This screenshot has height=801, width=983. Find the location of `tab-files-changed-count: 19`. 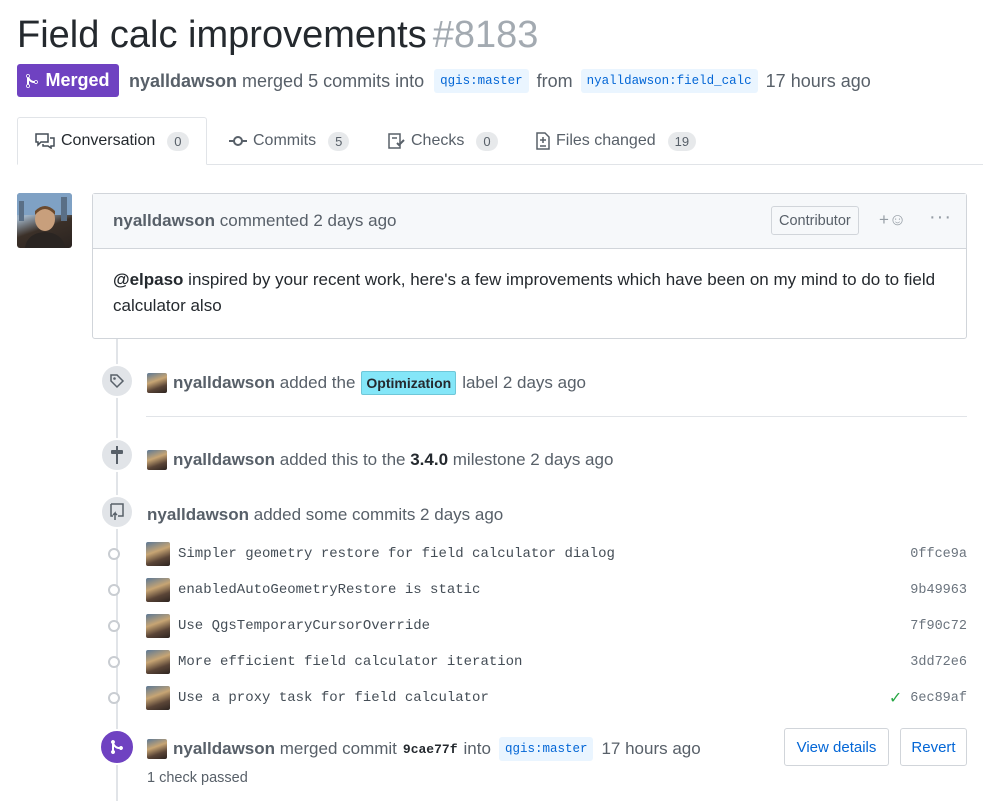

tab-files-changed-count: 19 is located at coordinates (682, 141).